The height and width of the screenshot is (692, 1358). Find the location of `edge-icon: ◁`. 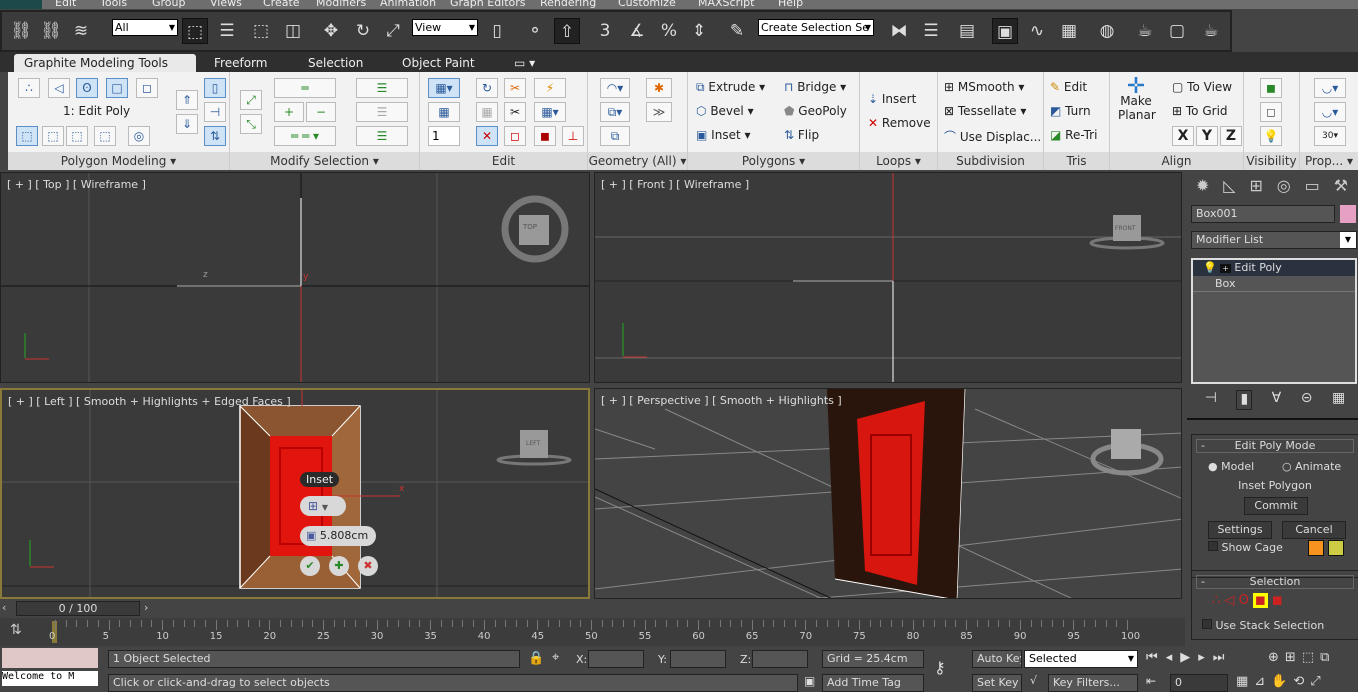

edge-icon: ◁ is located at coordinates (1229, 600).